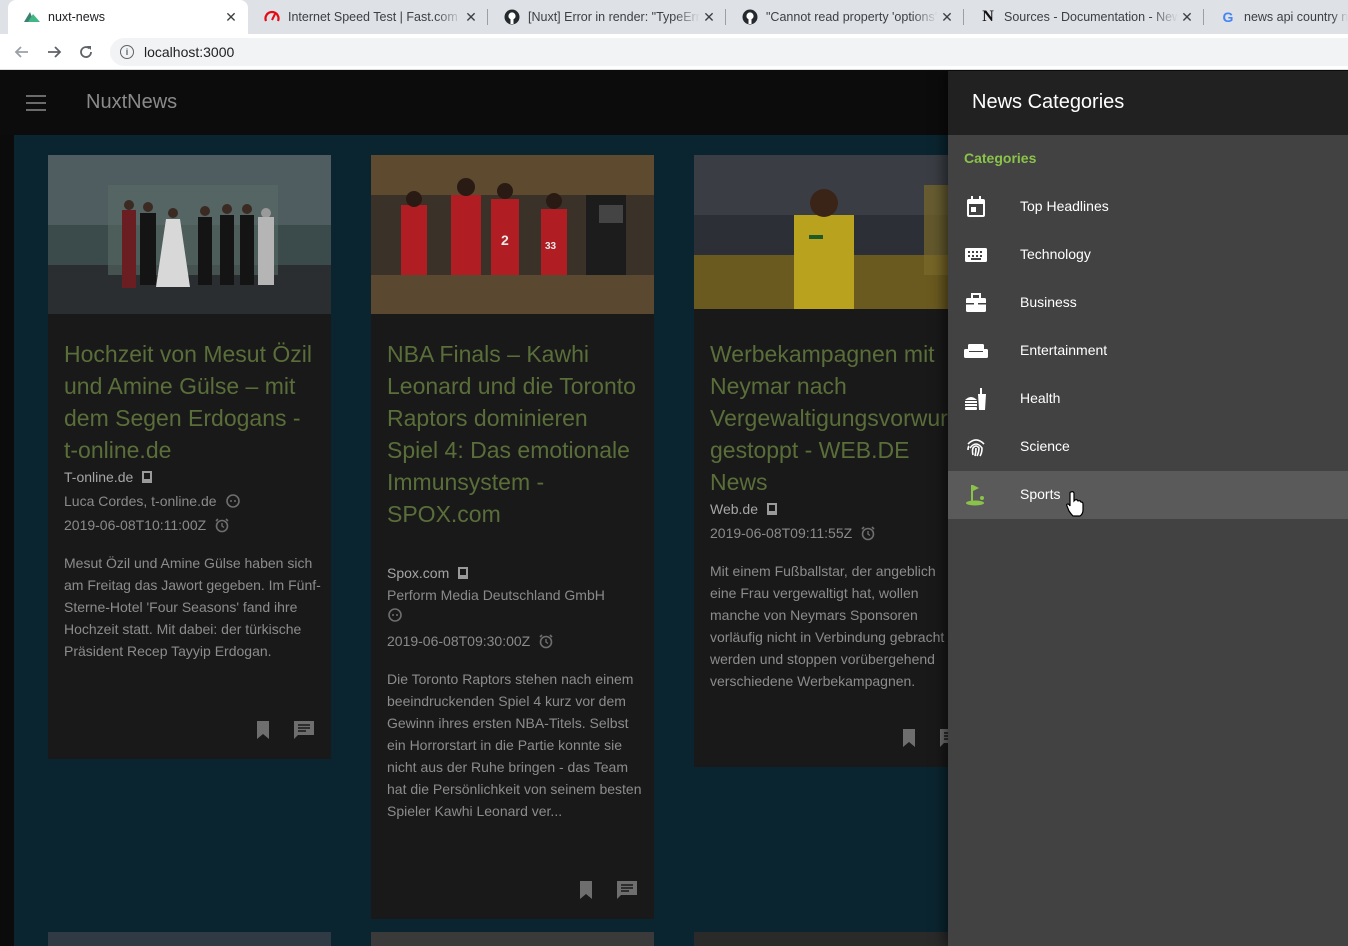 This screenshot has width=1348, height=946. What do you see at coordinates (1048, 302) in the screenshot?
I see `category-label: Business` at bounding box center [1048, 302].